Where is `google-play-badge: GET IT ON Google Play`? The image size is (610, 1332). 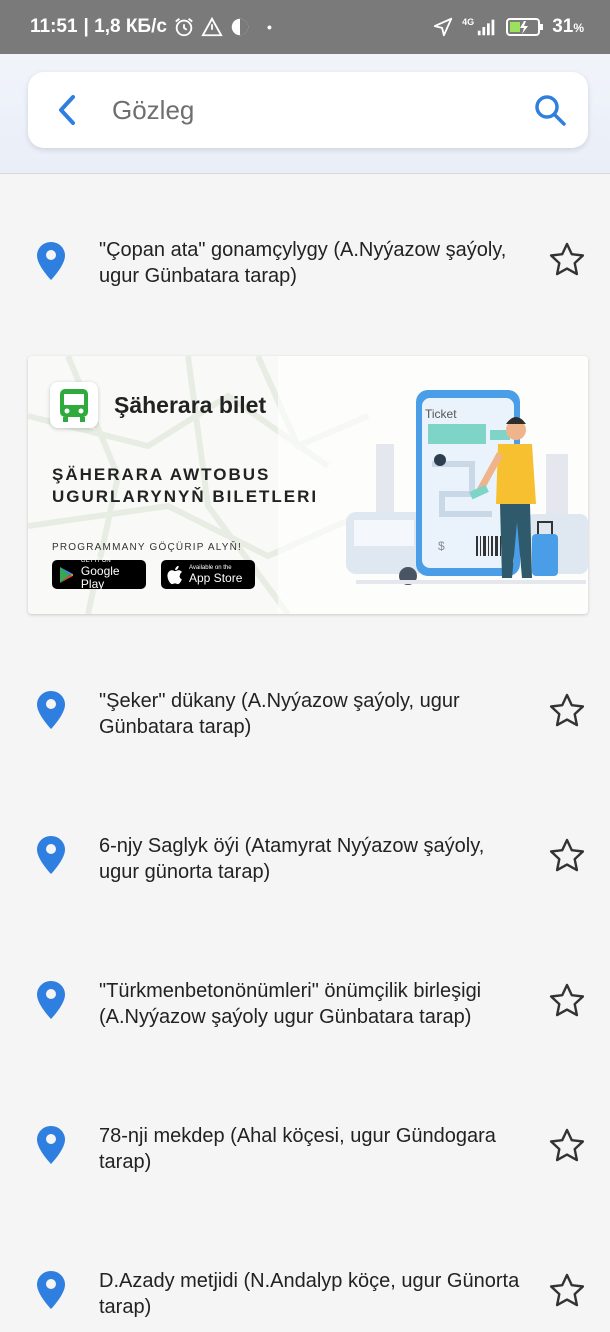 google-play-badge: GET IT ON Google Play is located at coordinates (99, 574).